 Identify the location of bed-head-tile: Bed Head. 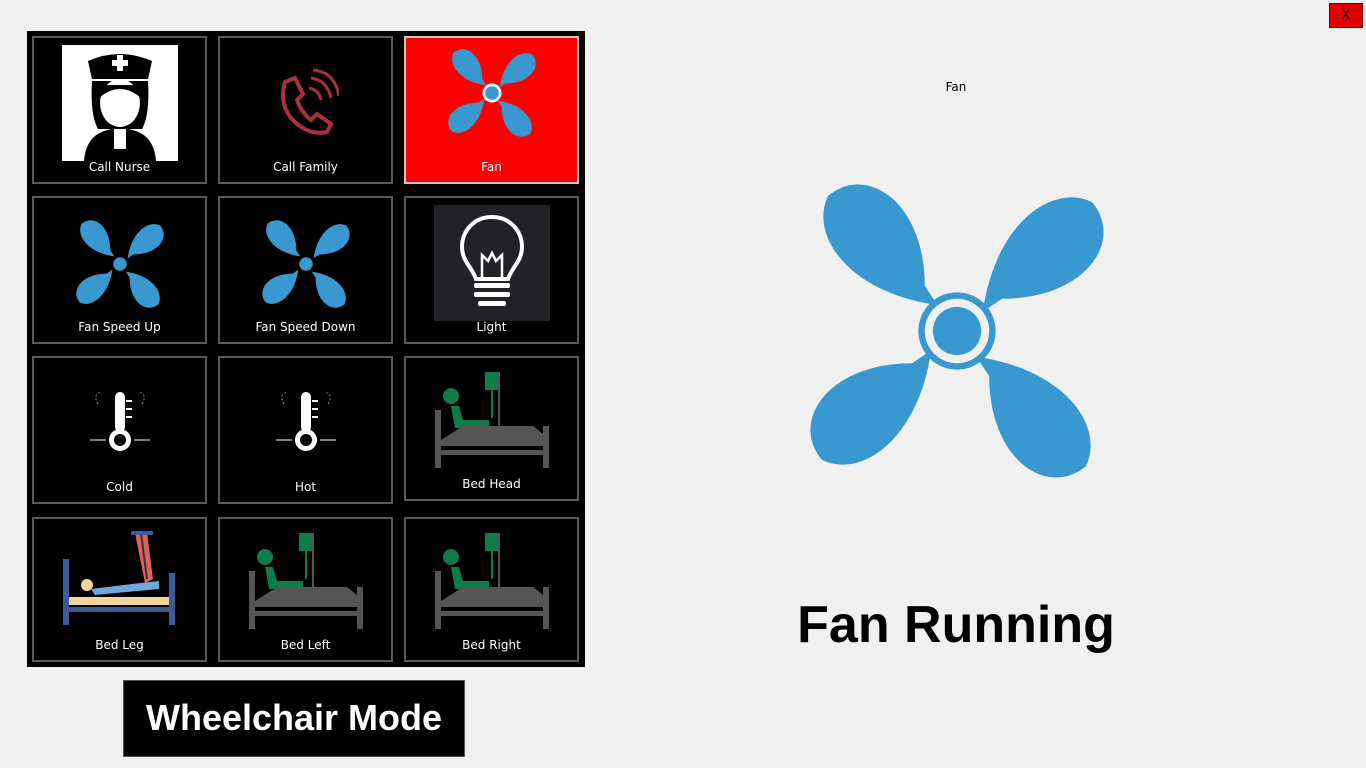
(491, 428).